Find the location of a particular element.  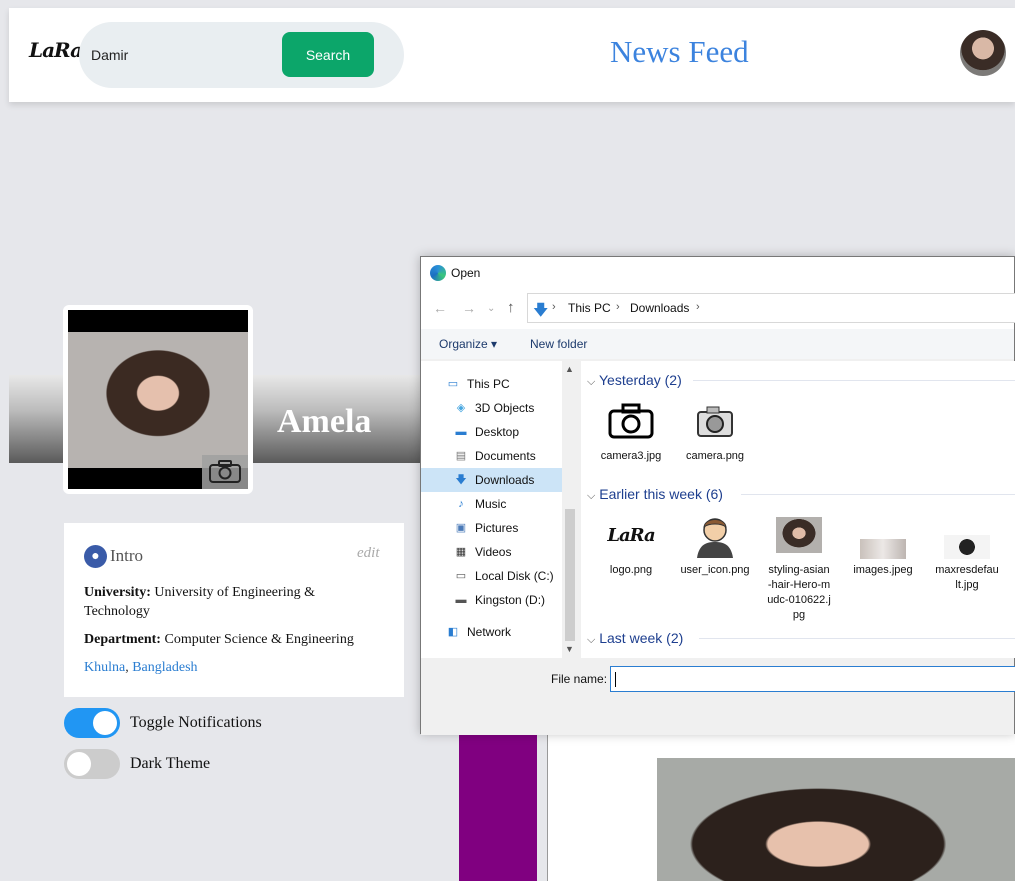

nav-item-pictures: ▣ Pictures is located at coordinates (491, 528).